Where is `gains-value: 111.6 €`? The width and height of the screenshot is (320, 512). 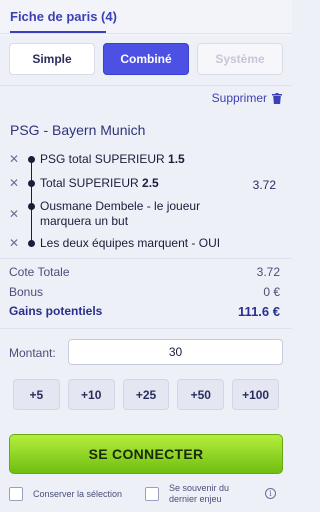 gains-value: 111.6 € is located at coordinates (259, 311).